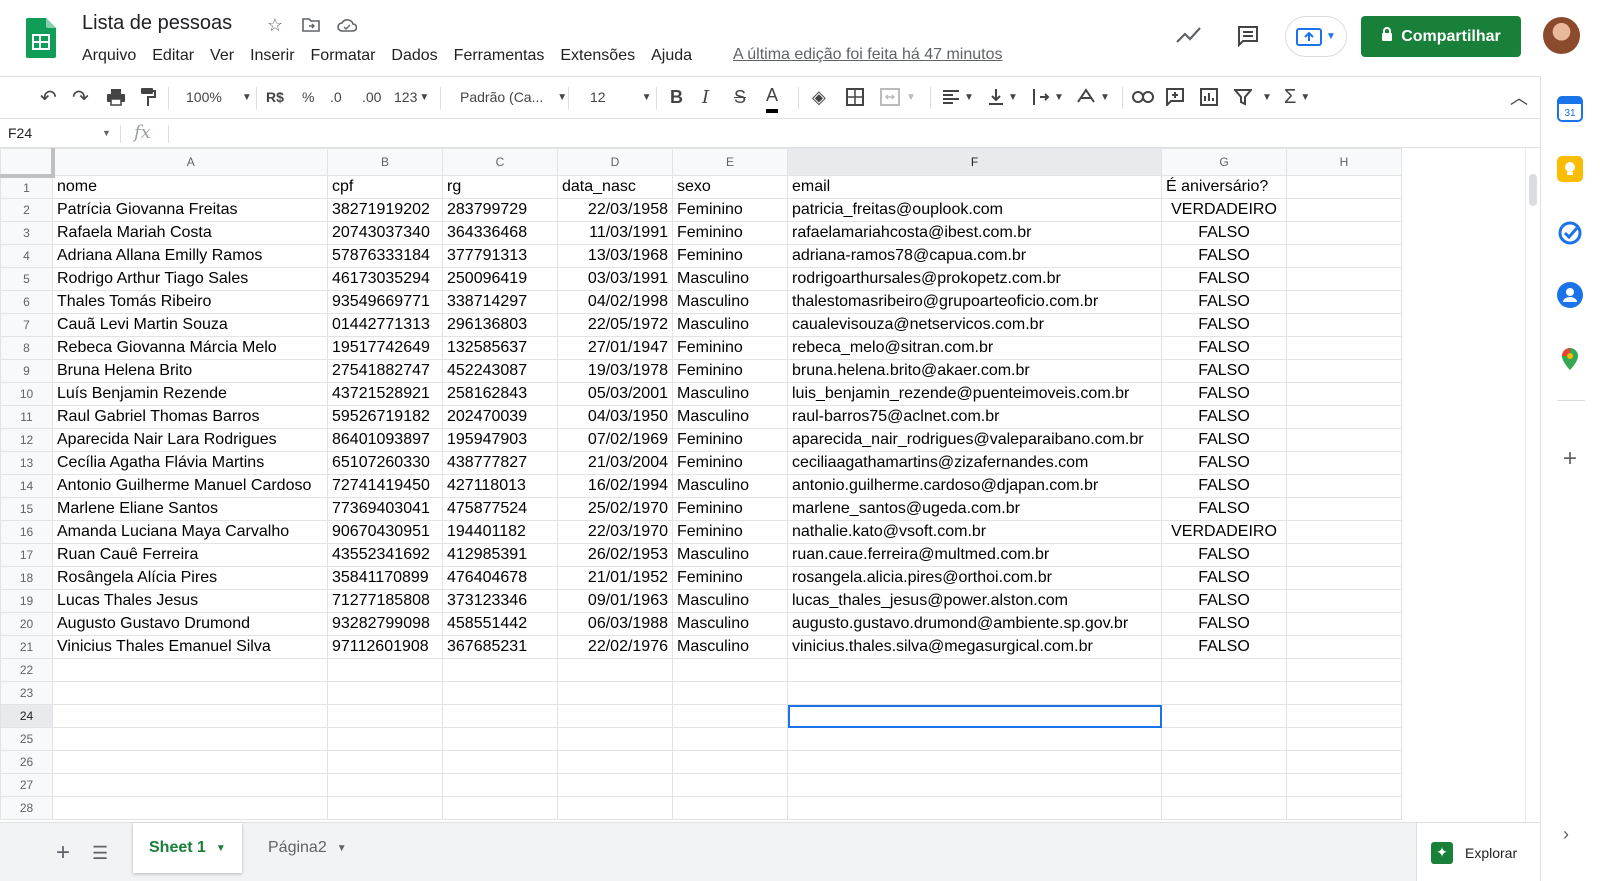  What do you see at coordinates (385, 162) in the screenshot?
I see `column-header-b: B` at bounding box center [385, 162].